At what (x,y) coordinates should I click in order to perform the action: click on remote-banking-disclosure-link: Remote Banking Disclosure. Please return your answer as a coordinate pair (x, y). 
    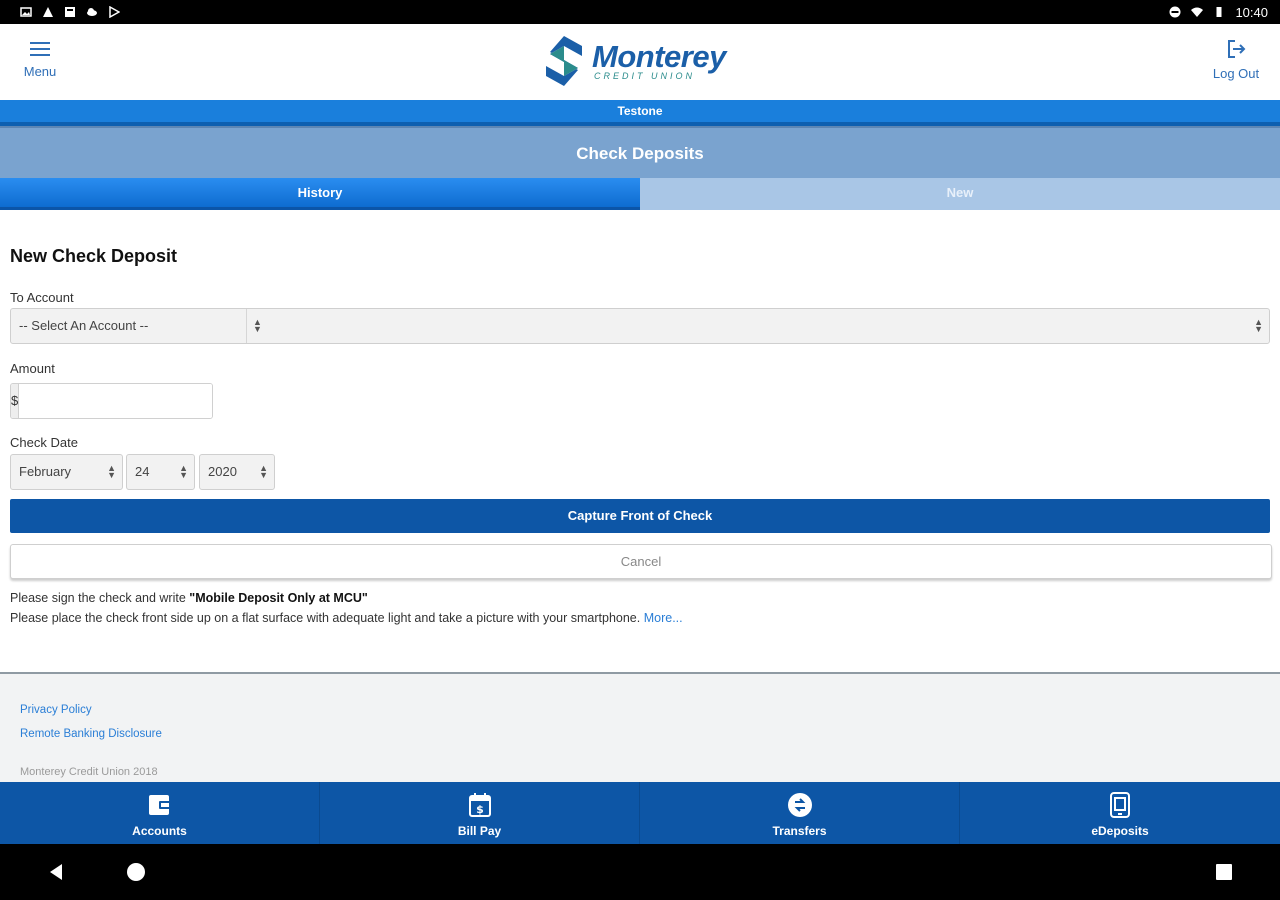
    Looking at the image, I should click on (91, 734).